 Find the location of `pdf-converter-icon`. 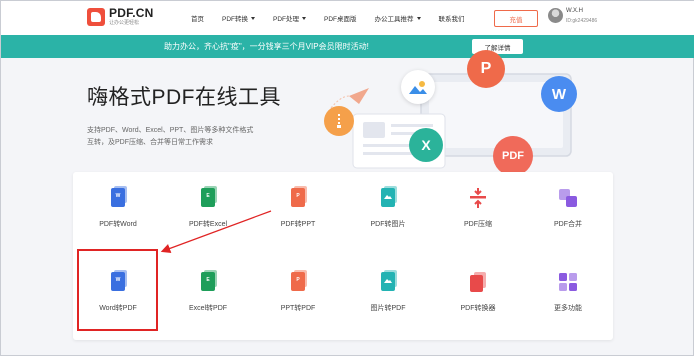

pdf-converter-icon is located at coordinates (478, 282).